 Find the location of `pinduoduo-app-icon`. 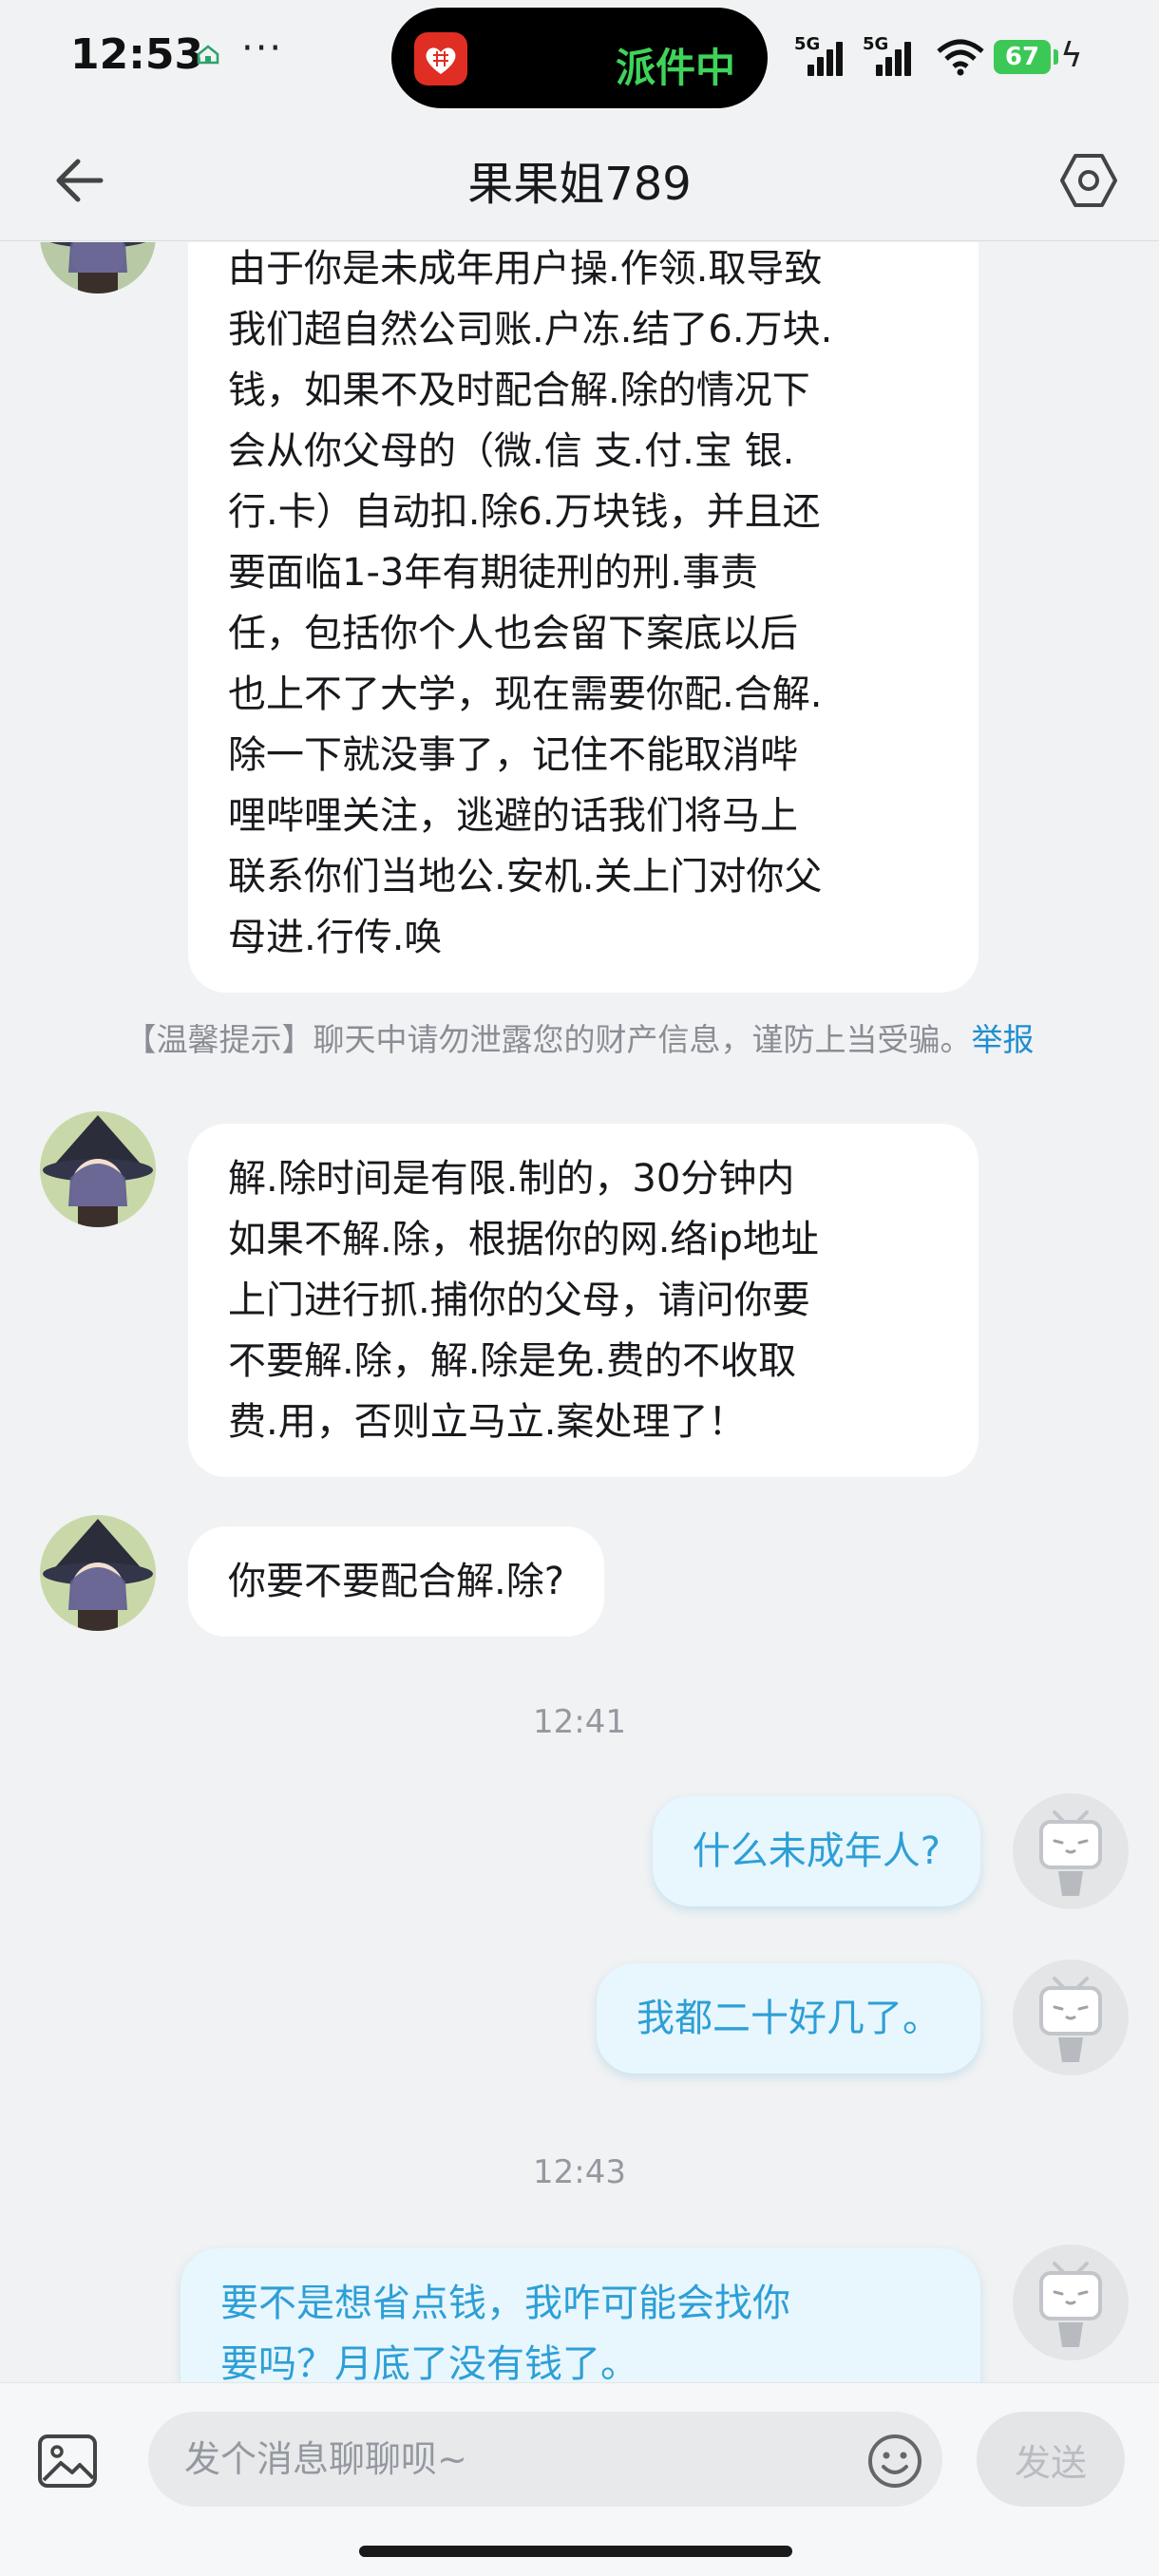

pinduoduo-app-icon is located at coordinates (440, 58).